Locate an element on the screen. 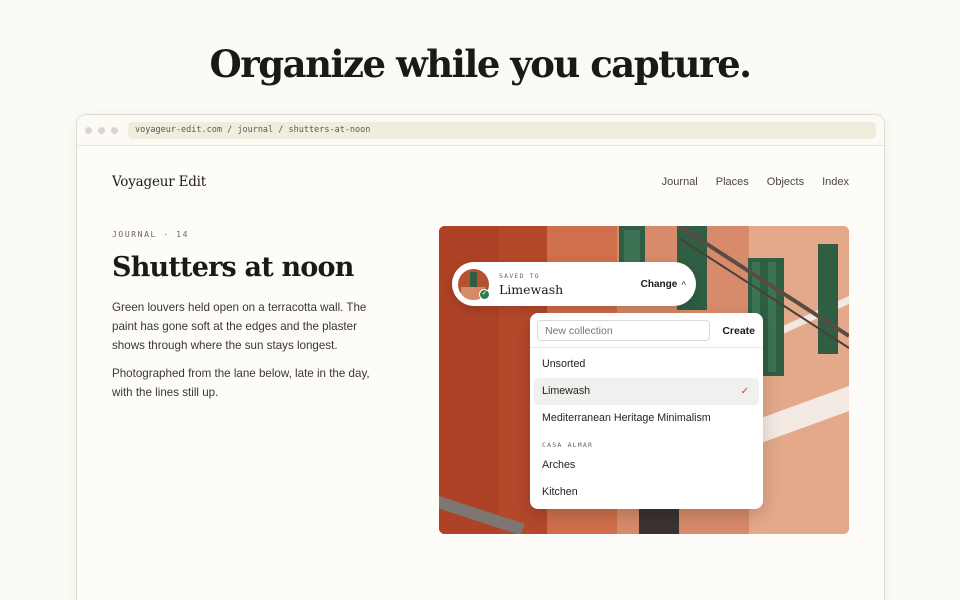 This screenshot has height=600, width=960. collection-item-mediterranean: Mediterranean Heritage Minimalism is located at coordinates (646, 418).